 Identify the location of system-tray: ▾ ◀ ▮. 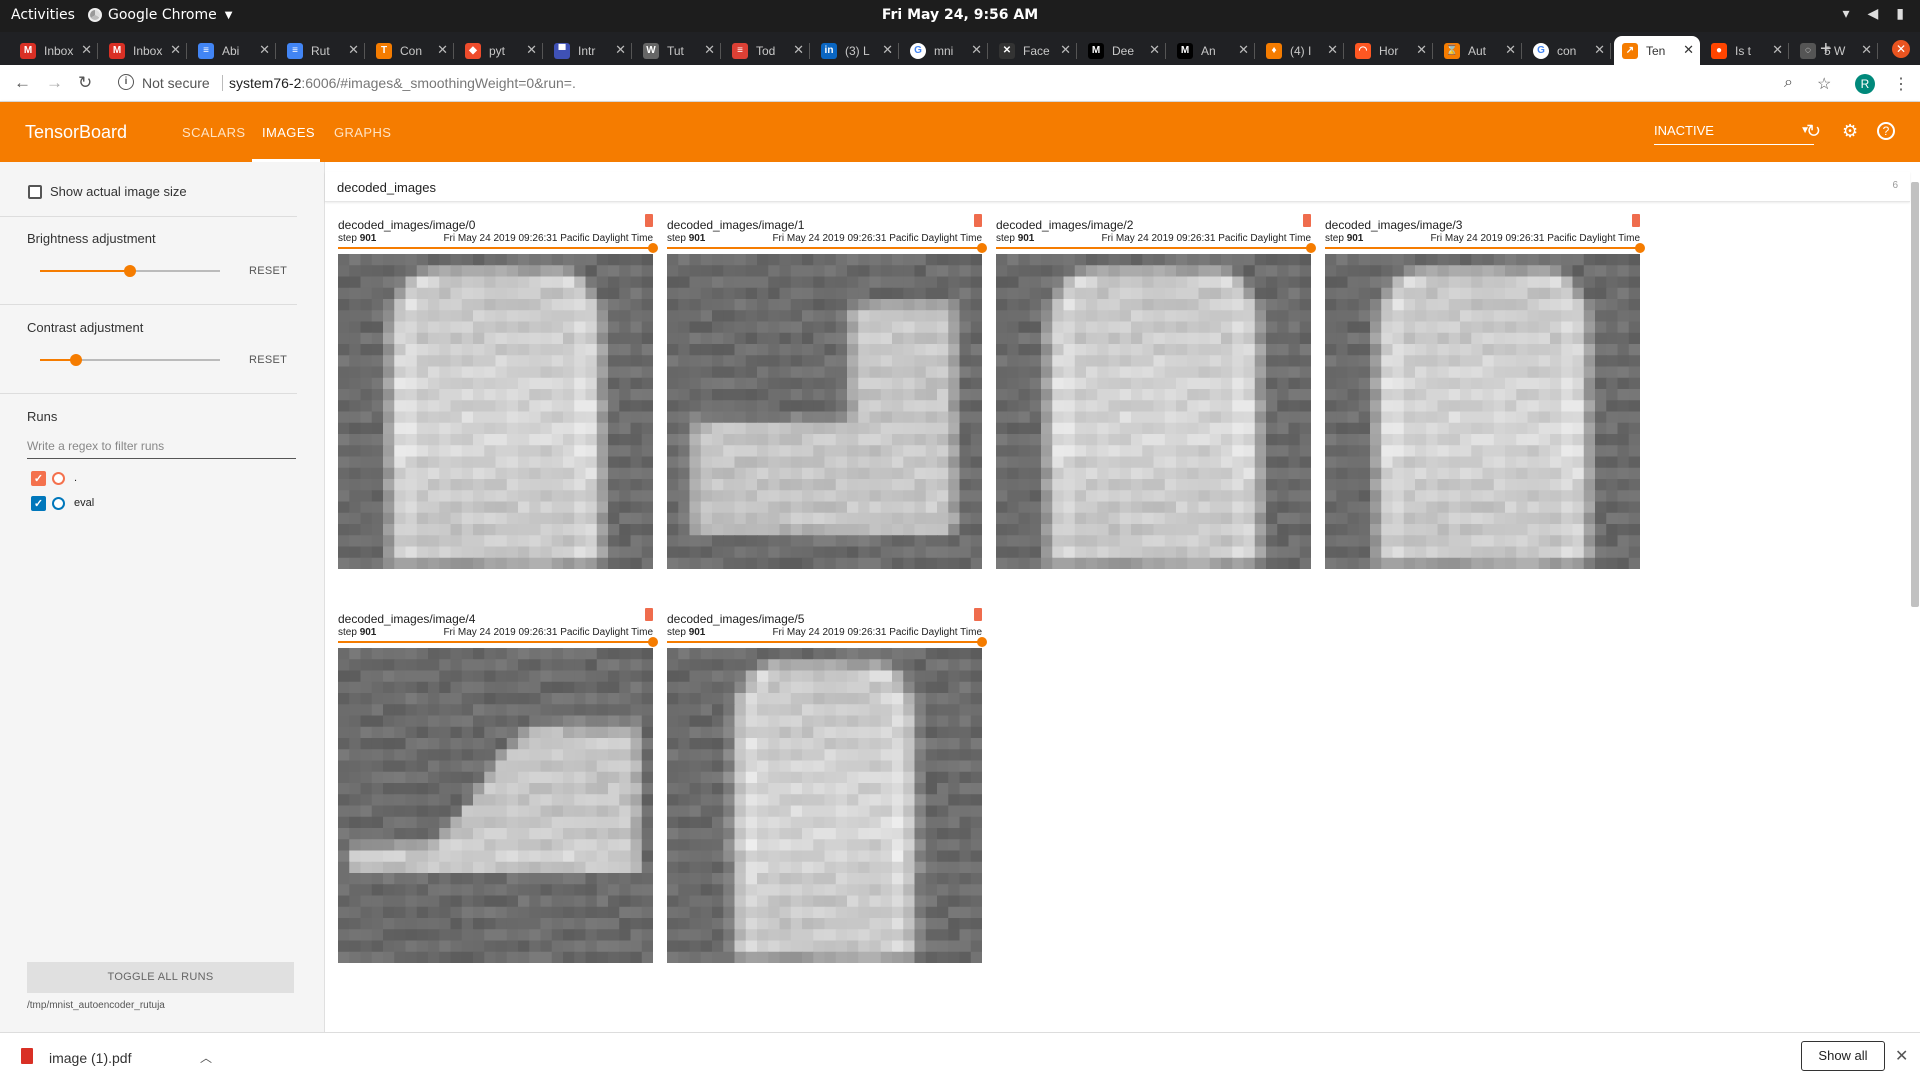
(1873, 14).